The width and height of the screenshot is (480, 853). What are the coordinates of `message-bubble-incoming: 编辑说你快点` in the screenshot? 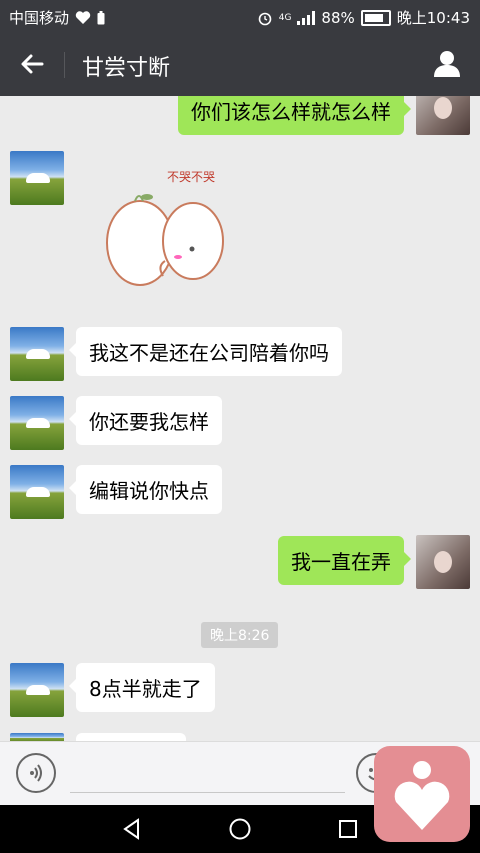 It's located at (145, 489).